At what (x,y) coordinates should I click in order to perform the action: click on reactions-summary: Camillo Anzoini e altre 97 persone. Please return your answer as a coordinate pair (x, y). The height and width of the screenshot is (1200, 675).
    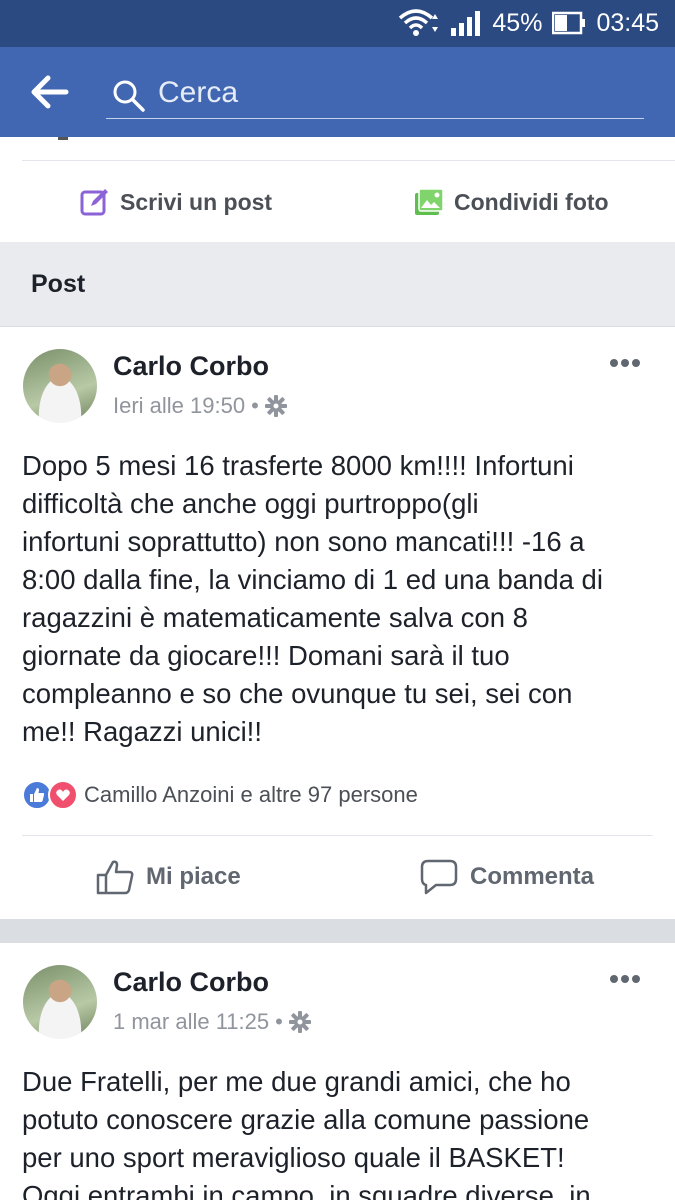
    Looking at the image, I should click on (220, 795).